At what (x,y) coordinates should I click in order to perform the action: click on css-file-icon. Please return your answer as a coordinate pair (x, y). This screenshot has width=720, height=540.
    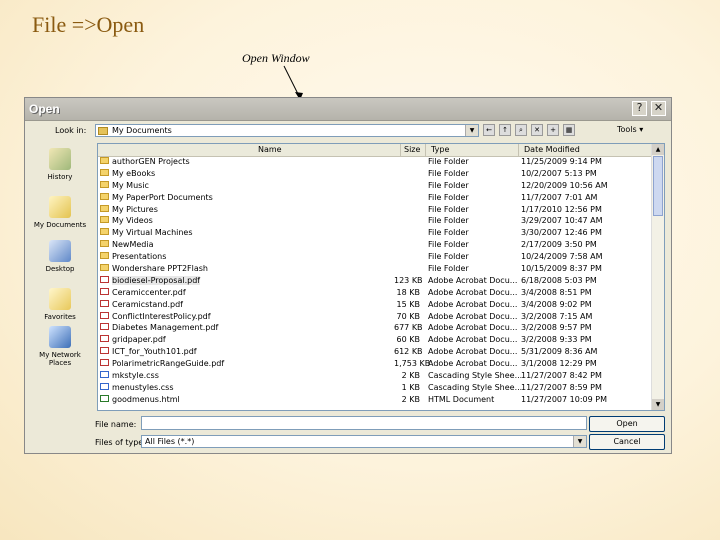
    Looking at the image, I should click on (104, 375).